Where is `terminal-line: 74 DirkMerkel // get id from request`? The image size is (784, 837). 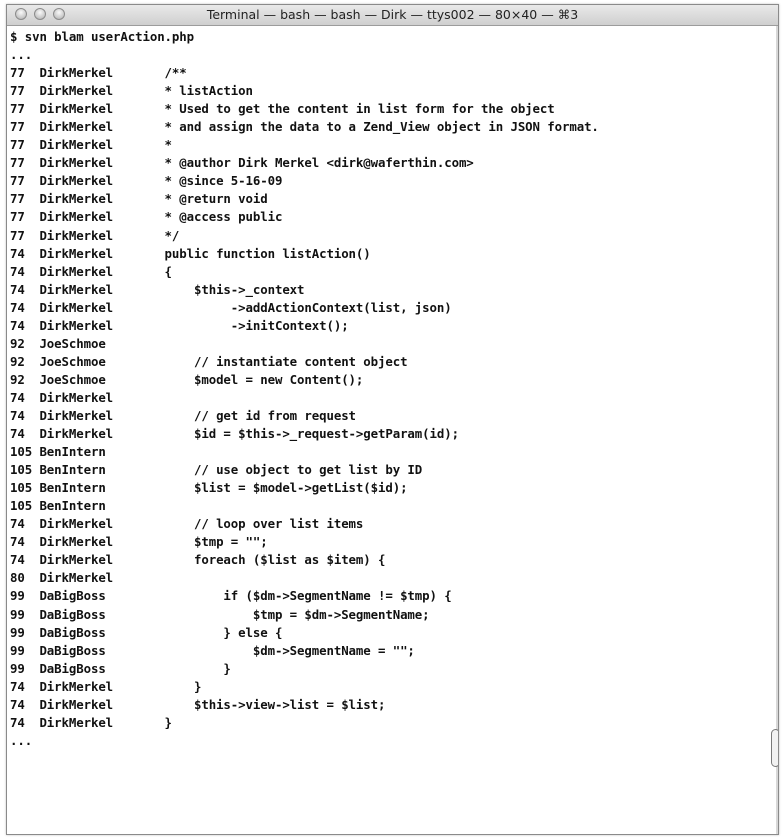 terminal-line: 74 DirkMerkel // get id from request is located at coordinates (183, 415).